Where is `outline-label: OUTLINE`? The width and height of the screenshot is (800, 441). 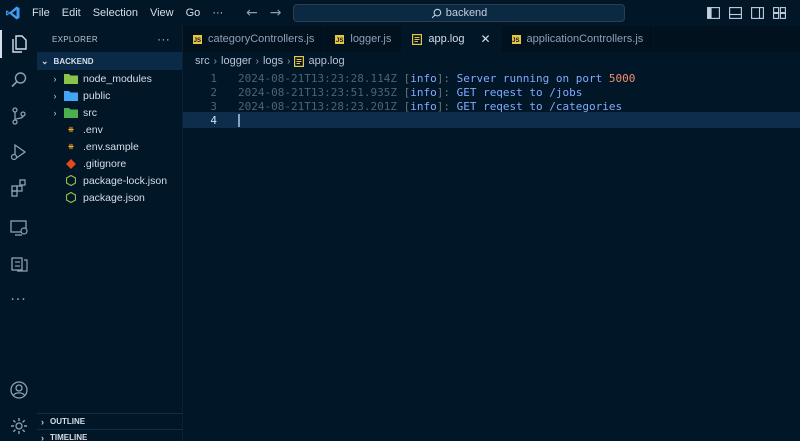 outline-label: OUTLINE is located at coordinates (68, 421).